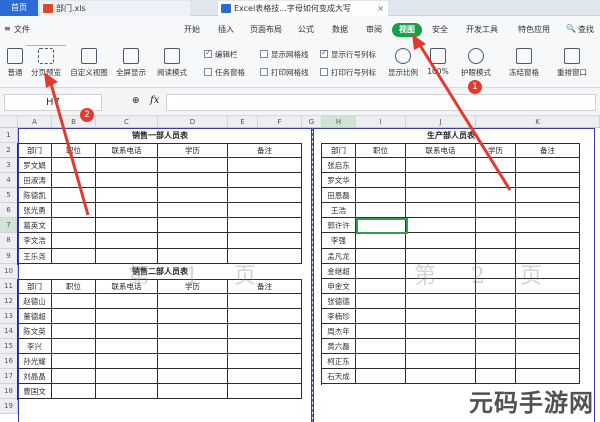 This screenshot has width=600, height=422. I want to click on annotation-badge-2: 2, so click(87, 115).